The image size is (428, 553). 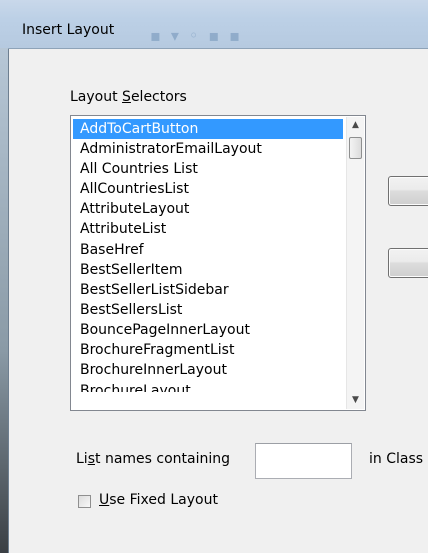 What do you see at coordinates (396, 459) in the screenshot?
I see `in-class-label: in Class` at bounding box center [396, 459].